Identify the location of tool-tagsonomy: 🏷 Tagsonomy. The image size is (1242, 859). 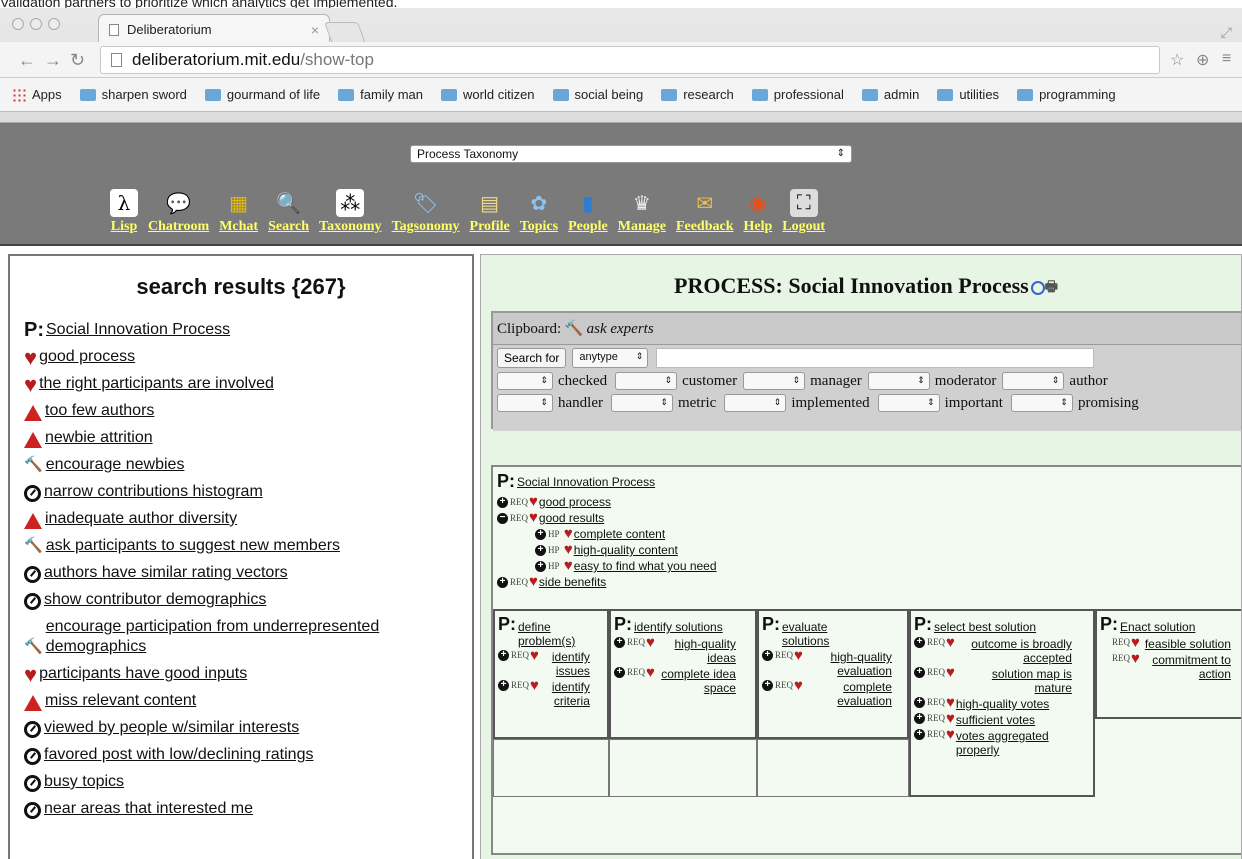
(426, 212).